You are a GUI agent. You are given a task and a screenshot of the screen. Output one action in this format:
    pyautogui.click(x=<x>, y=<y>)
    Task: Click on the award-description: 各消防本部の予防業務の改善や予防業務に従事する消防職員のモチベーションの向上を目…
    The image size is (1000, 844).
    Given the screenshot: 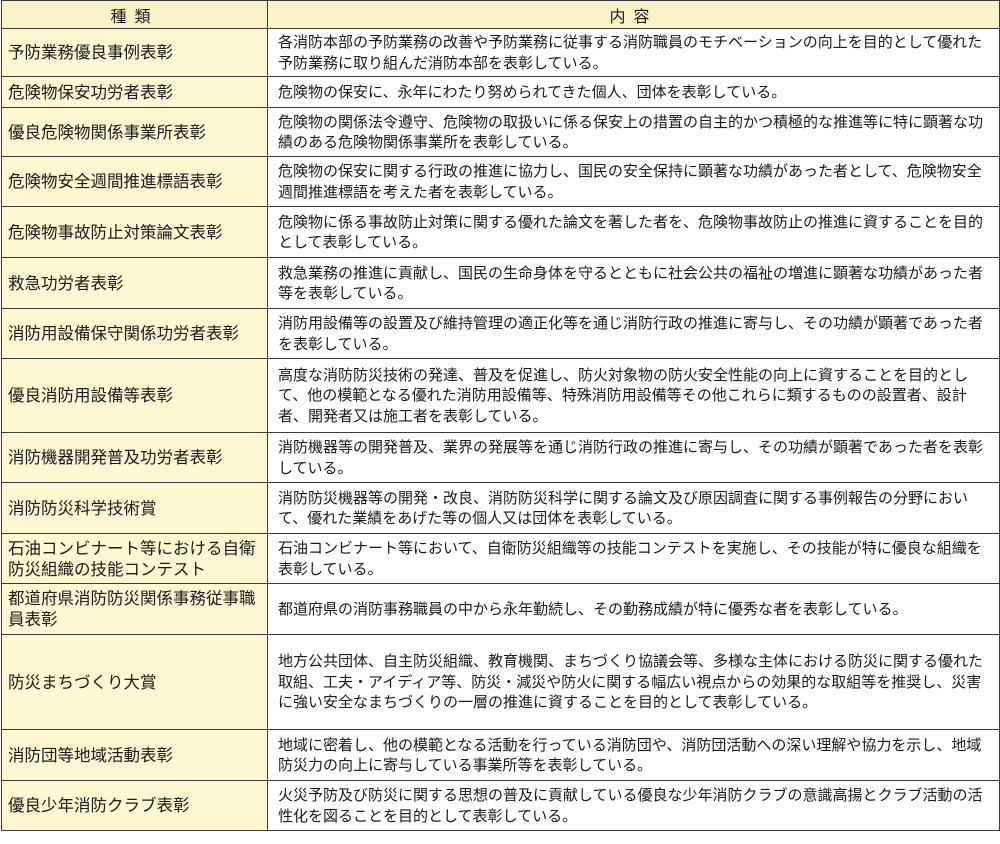 What is the action you would take?
    pyautogui.click(x=633, y=52)
    